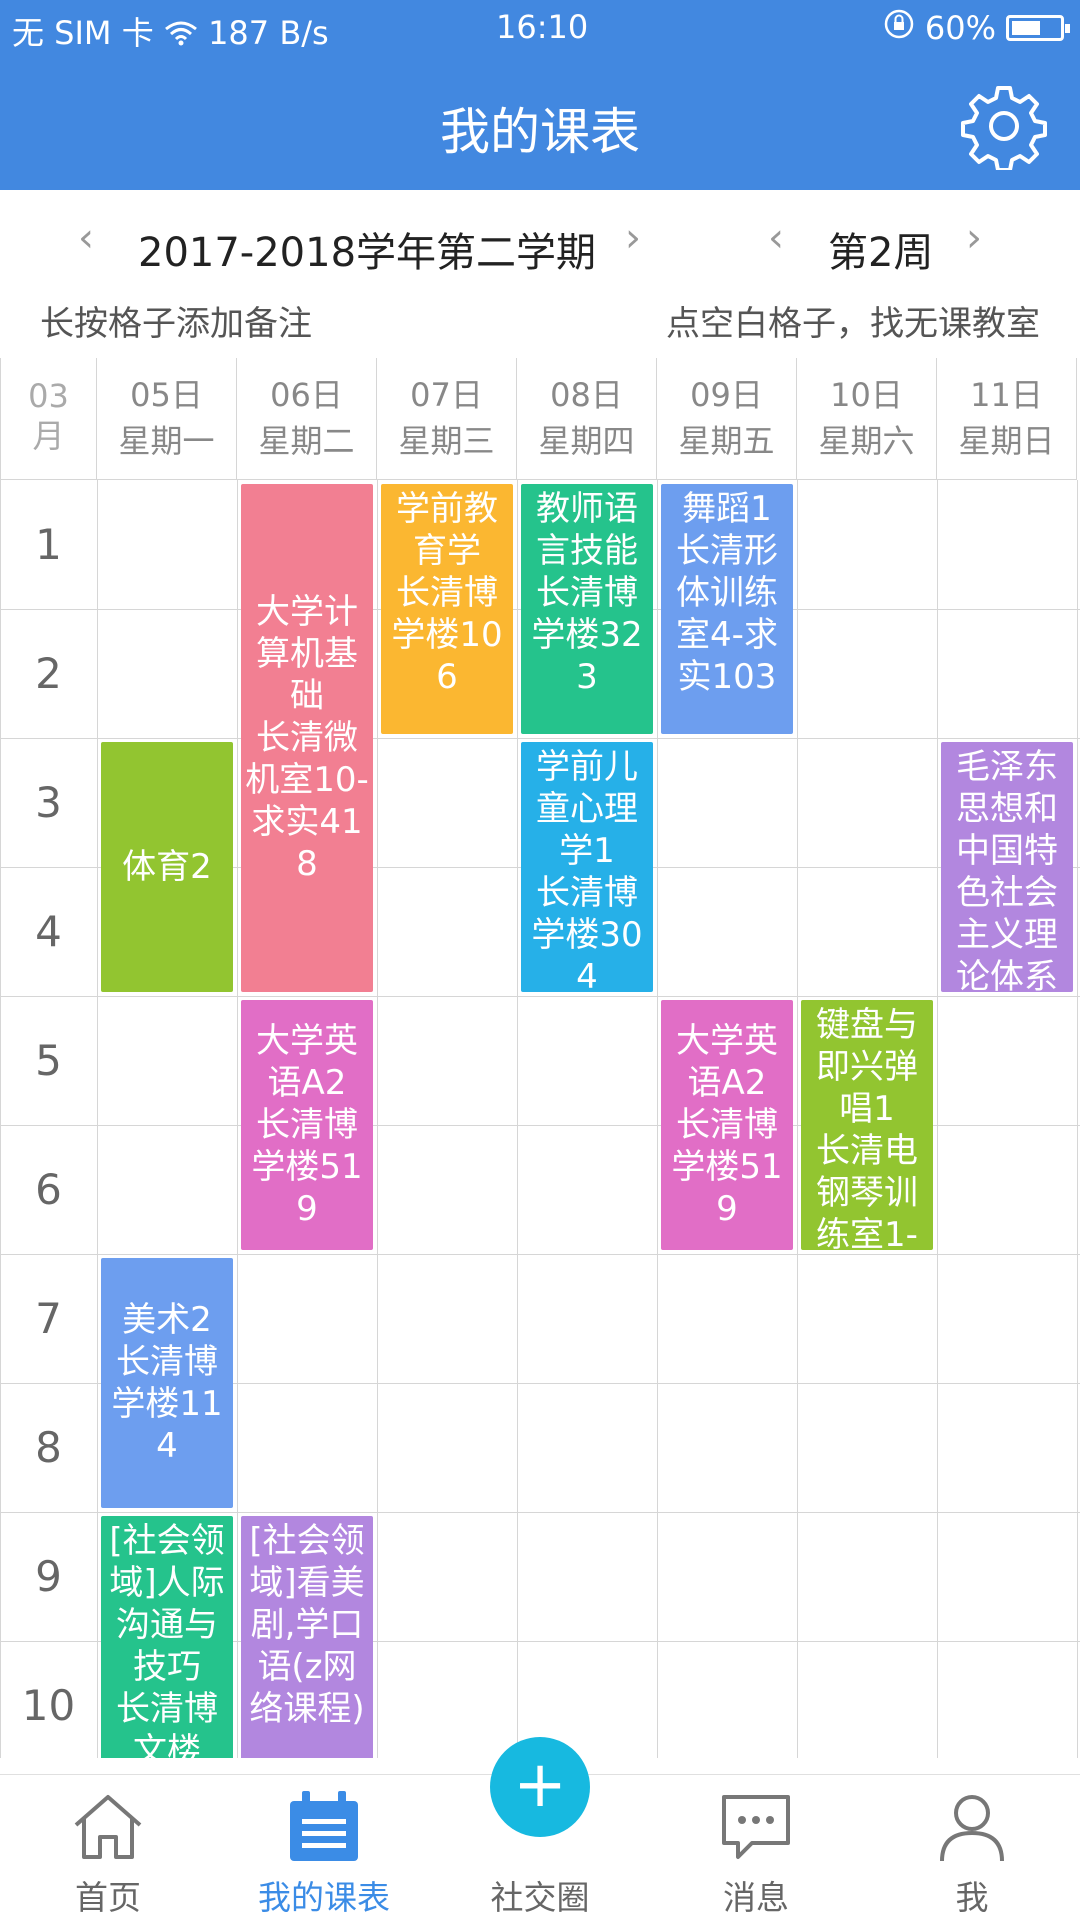 The width and height of the screenshot is (1080, 1921). Describe the element at coordinates (853, 324) in the screenshot. I see `hint-free-room: 点空白格子，找无课教室` at that location.